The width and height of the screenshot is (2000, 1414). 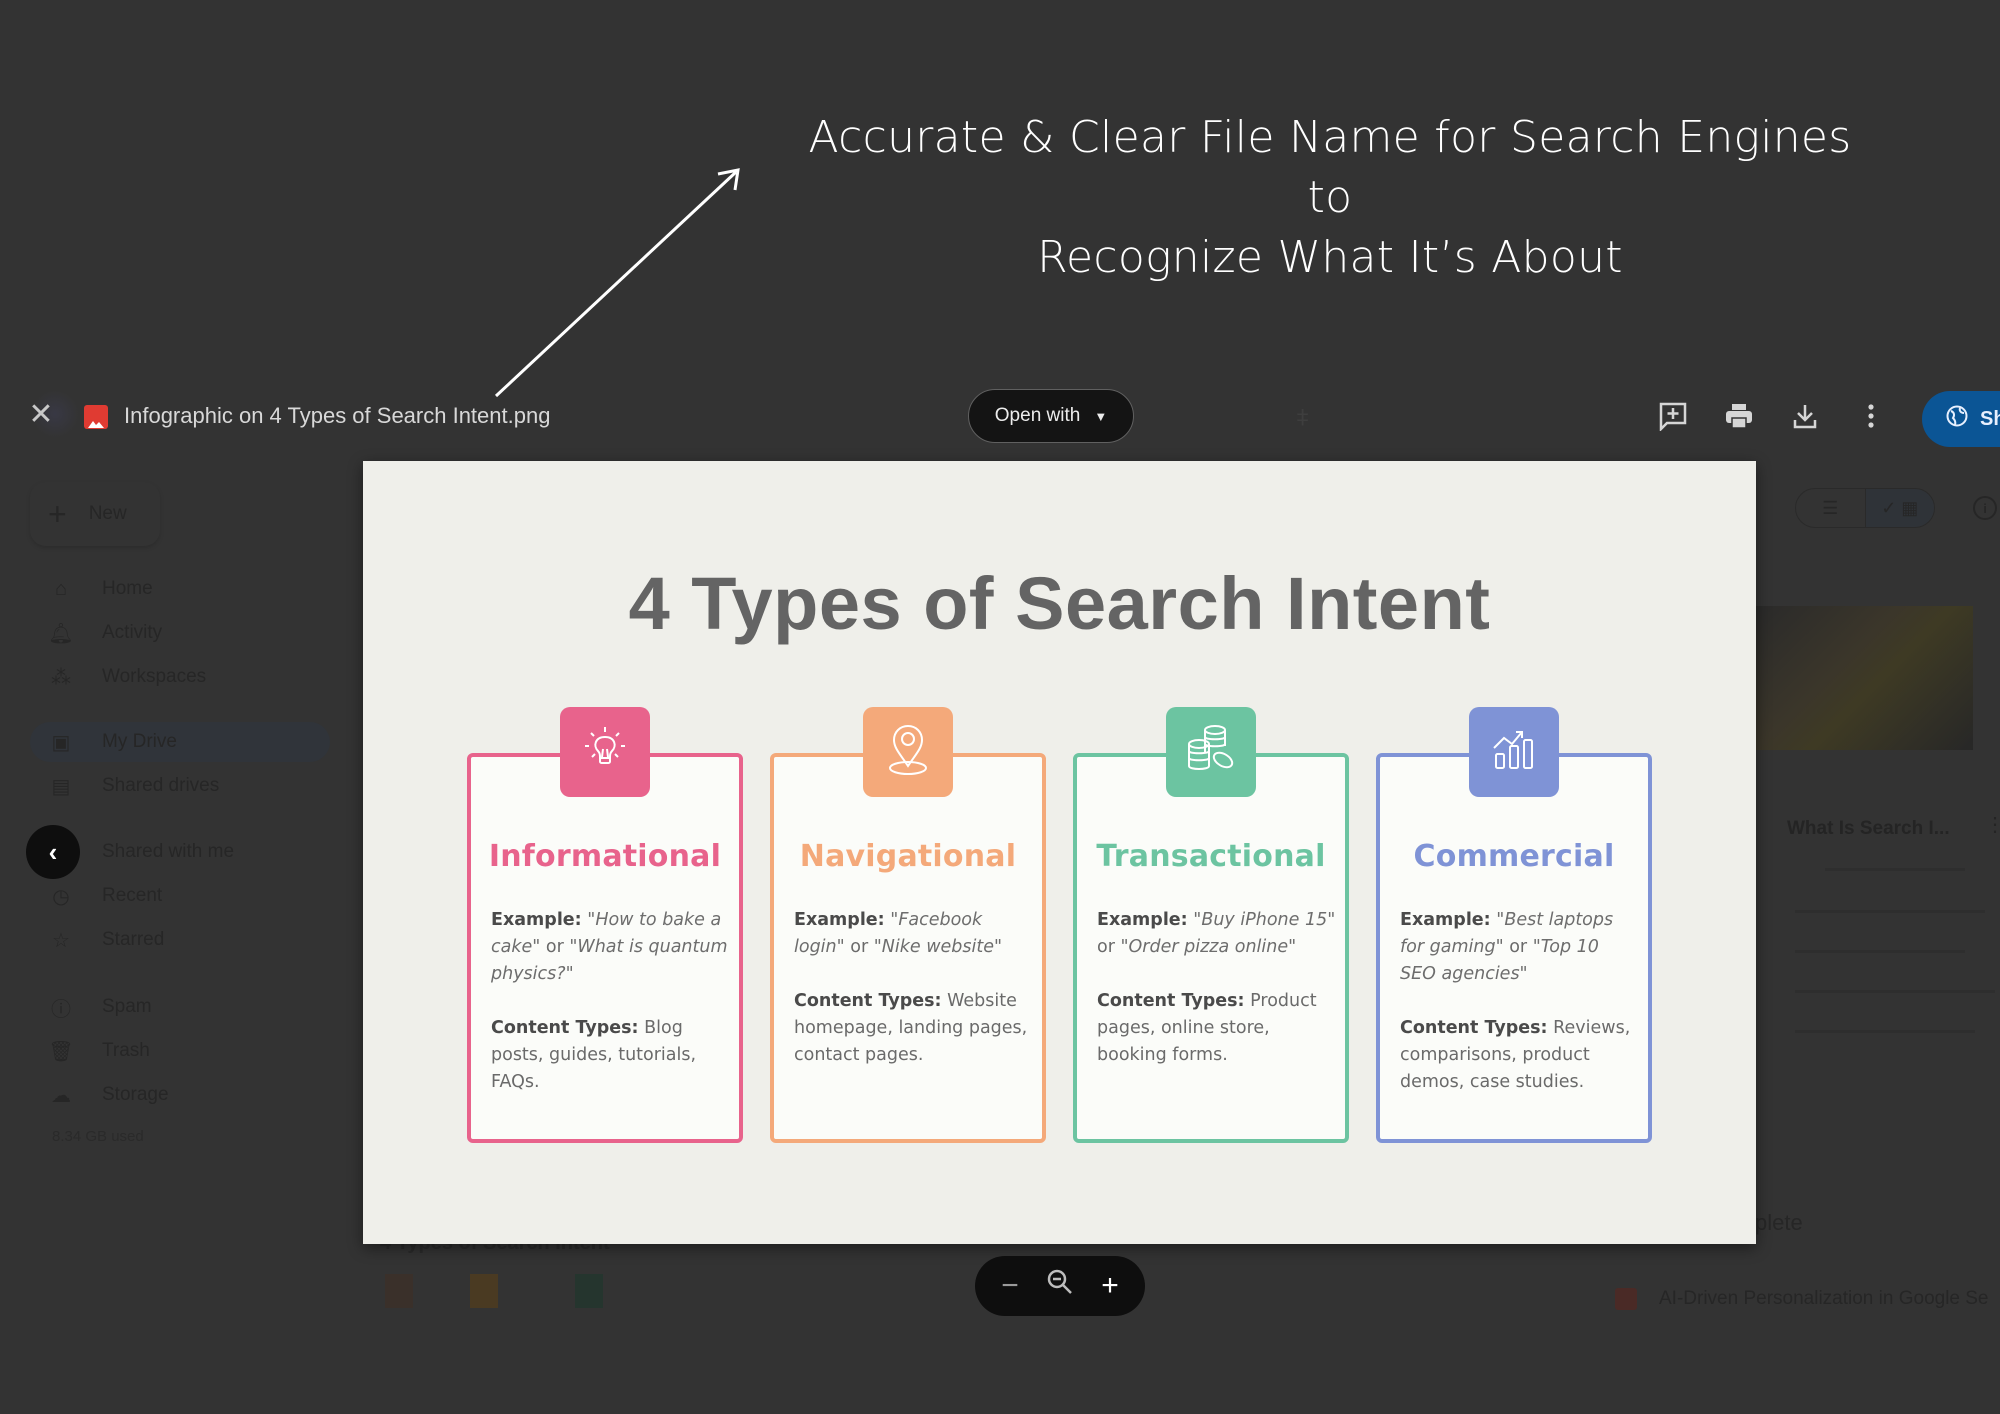 I want to click on sidebar-item-workspaces: ⁂ Workspaces, so click(x=180, y=677).